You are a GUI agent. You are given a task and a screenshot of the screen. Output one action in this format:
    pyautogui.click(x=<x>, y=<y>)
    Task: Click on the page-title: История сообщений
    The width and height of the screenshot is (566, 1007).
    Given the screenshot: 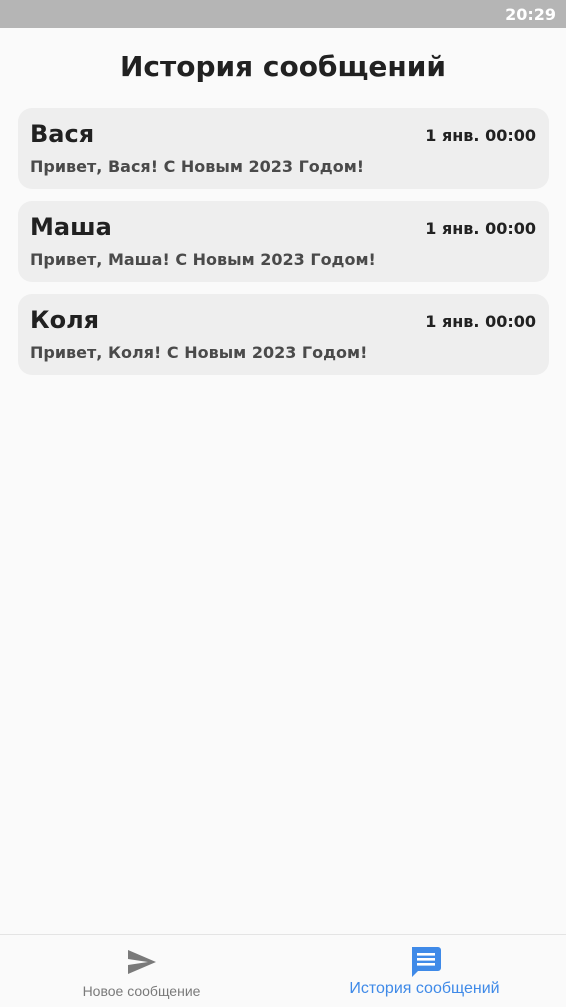 What is the action you would take?
    pyautogui.click(x=283, y=66)
    